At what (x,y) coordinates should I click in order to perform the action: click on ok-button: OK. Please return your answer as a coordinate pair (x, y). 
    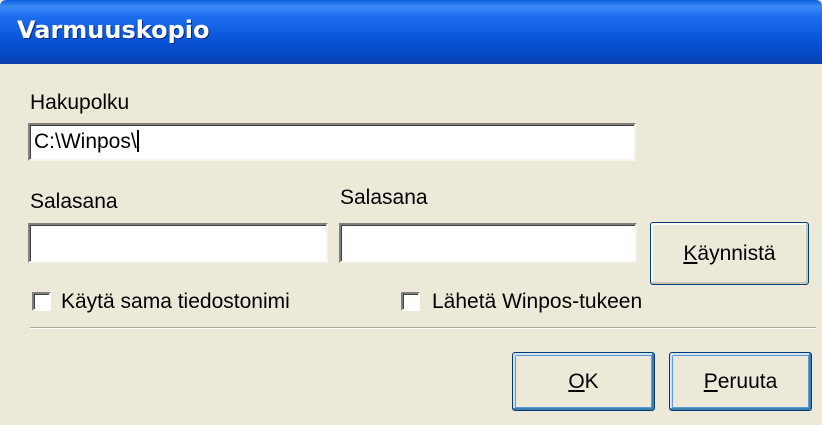
    Looking at the image, I should click on (583, 381).